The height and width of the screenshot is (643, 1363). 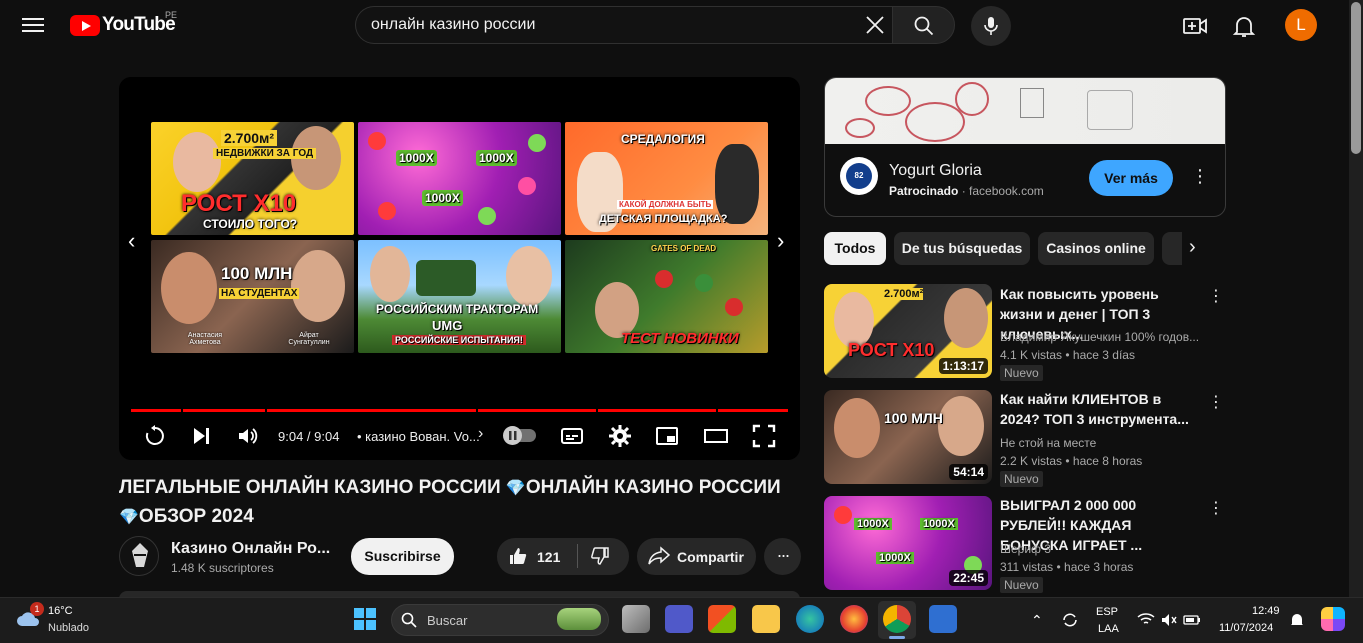 I want to click on endscreen-video-2: 1000X 1000X 1000X, so click(x=459, y=178).